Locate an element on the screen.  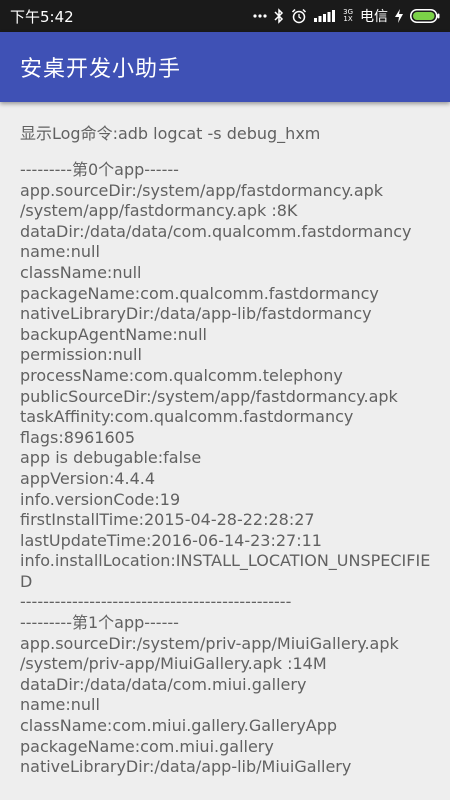
log-line: firstInstallTime:2015-04-28-22:28:27 is located at coordinates (167, 520).